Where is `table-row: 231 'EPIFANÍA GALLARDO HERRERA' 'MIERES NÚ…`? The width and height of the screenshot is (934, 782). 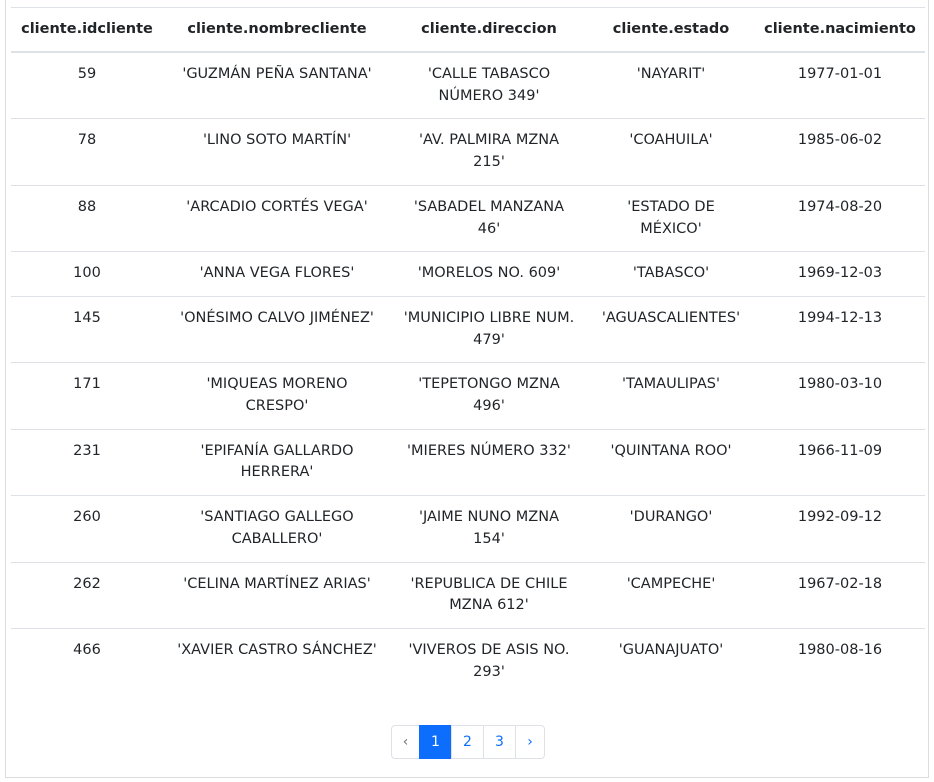 table-row: 231 'EPIFANÍA GALLARDO HERRERA' 'MIERES NÚ… is located at coordinates (468, 462).